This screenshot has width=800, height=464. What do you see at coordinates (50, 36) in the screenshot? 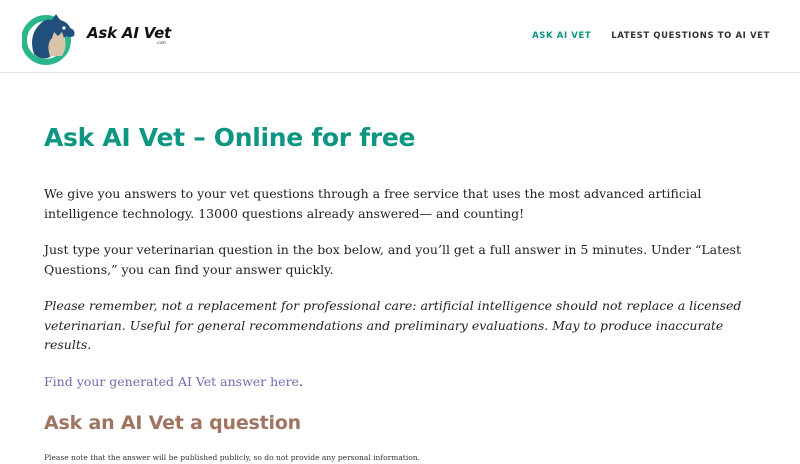
I see `dog-and-cat-logo-icon` at bounding box center [50, 36].